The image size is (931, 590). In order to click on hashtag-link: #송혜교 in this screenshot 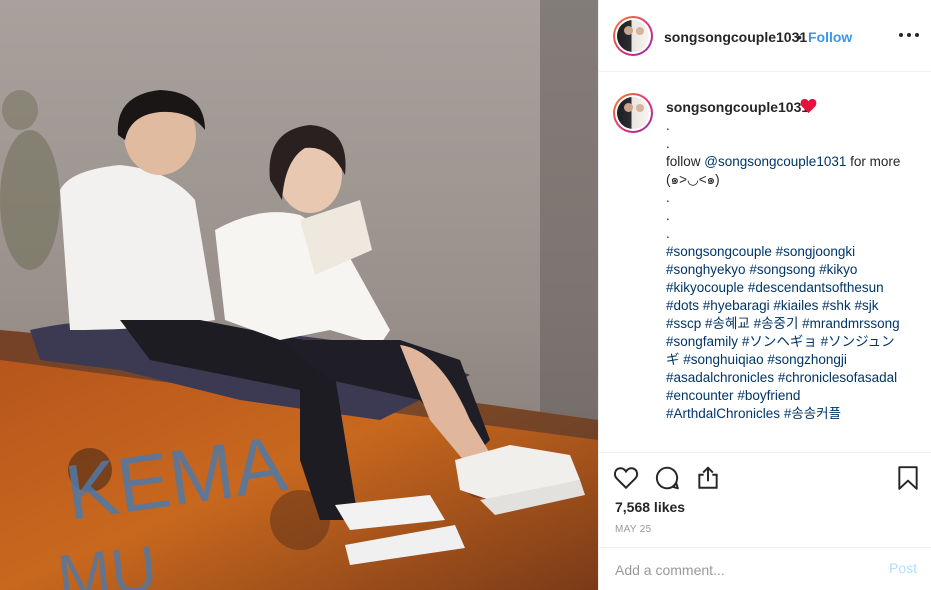, I will do `click(727, 323)`.